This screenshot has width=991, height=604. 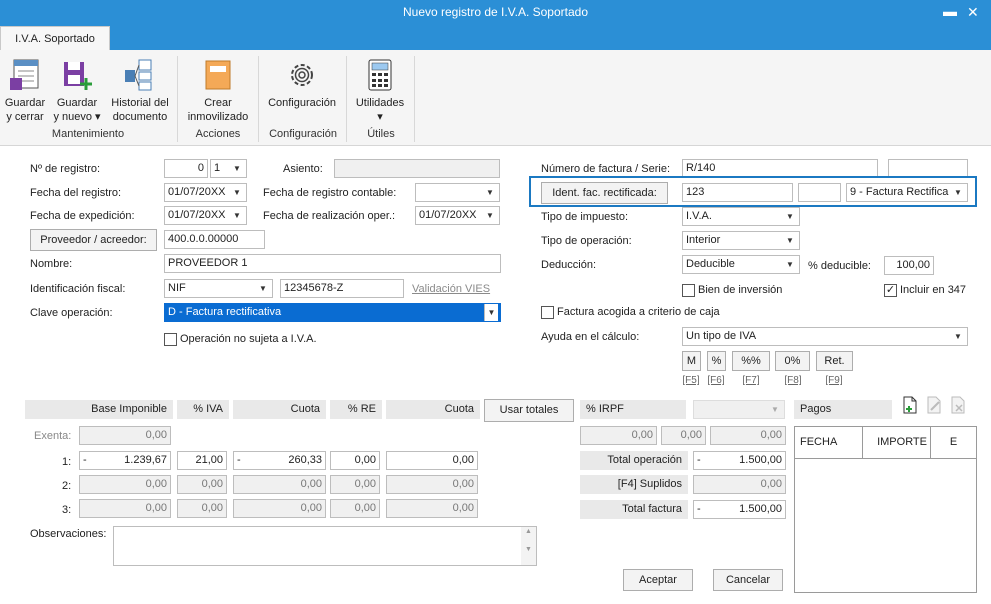 I want to click on save-new-button: Guardar y nuevo ▾, so click(x=77, y=91).